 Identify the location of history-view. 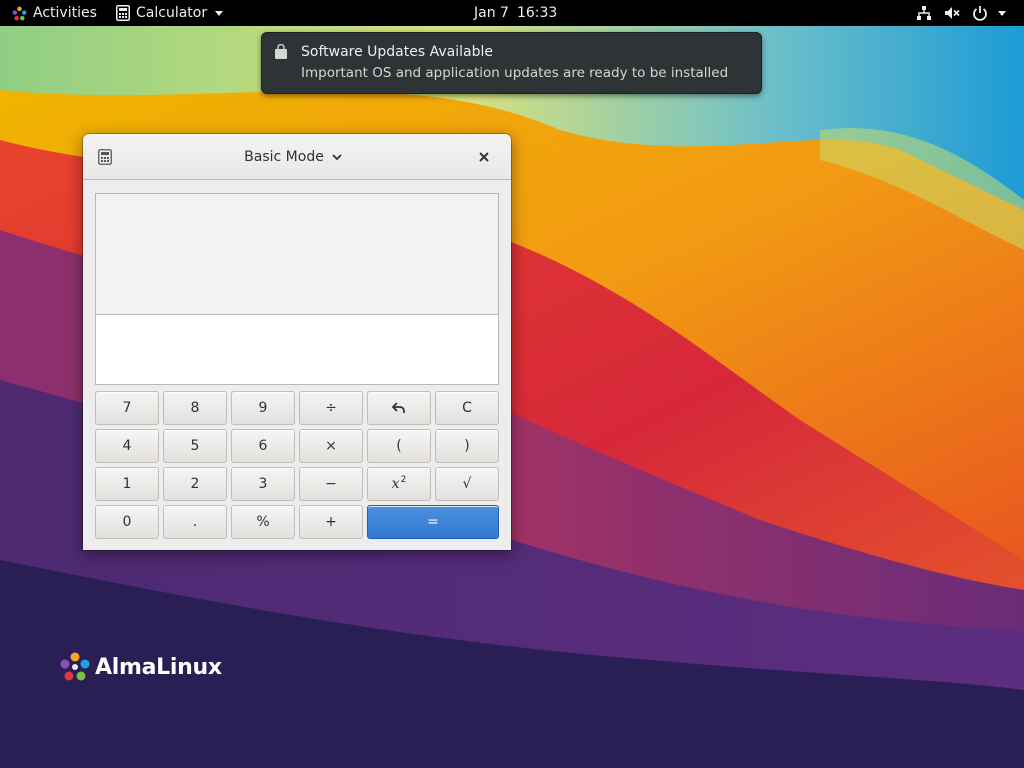
(297, 254).